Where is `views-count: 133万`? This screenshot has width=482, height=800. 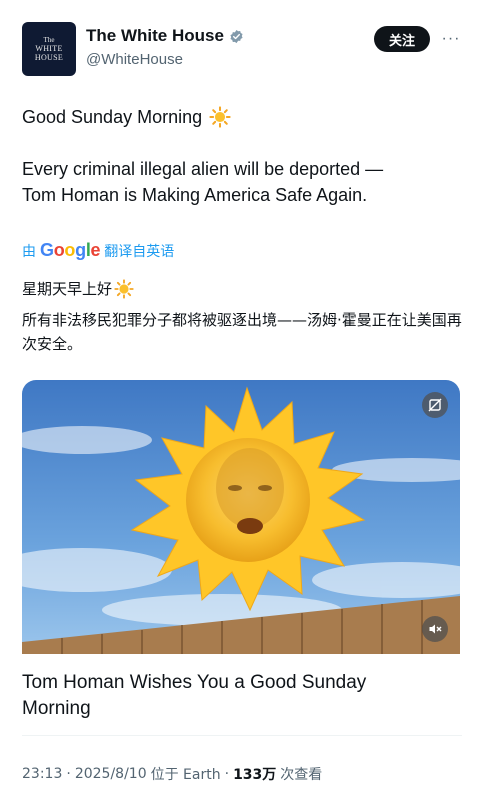 views-count: 133万 is located at coordinates (254, 774).